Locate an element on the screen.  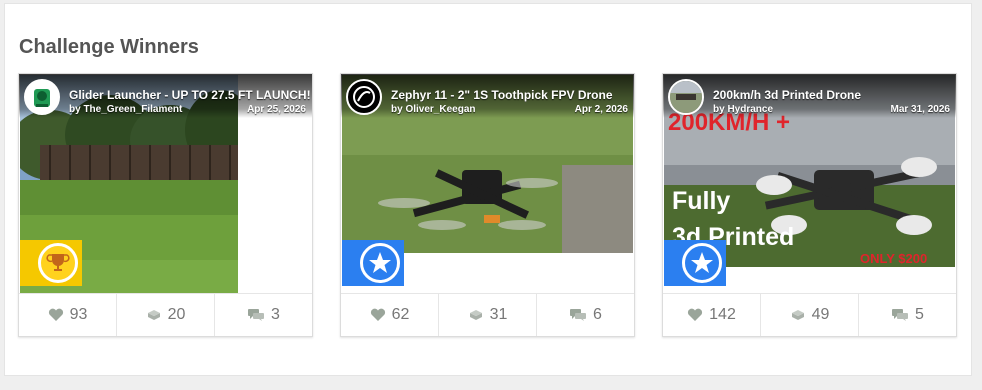
card-author: by Hydrance is located at coordinates (743, 109).